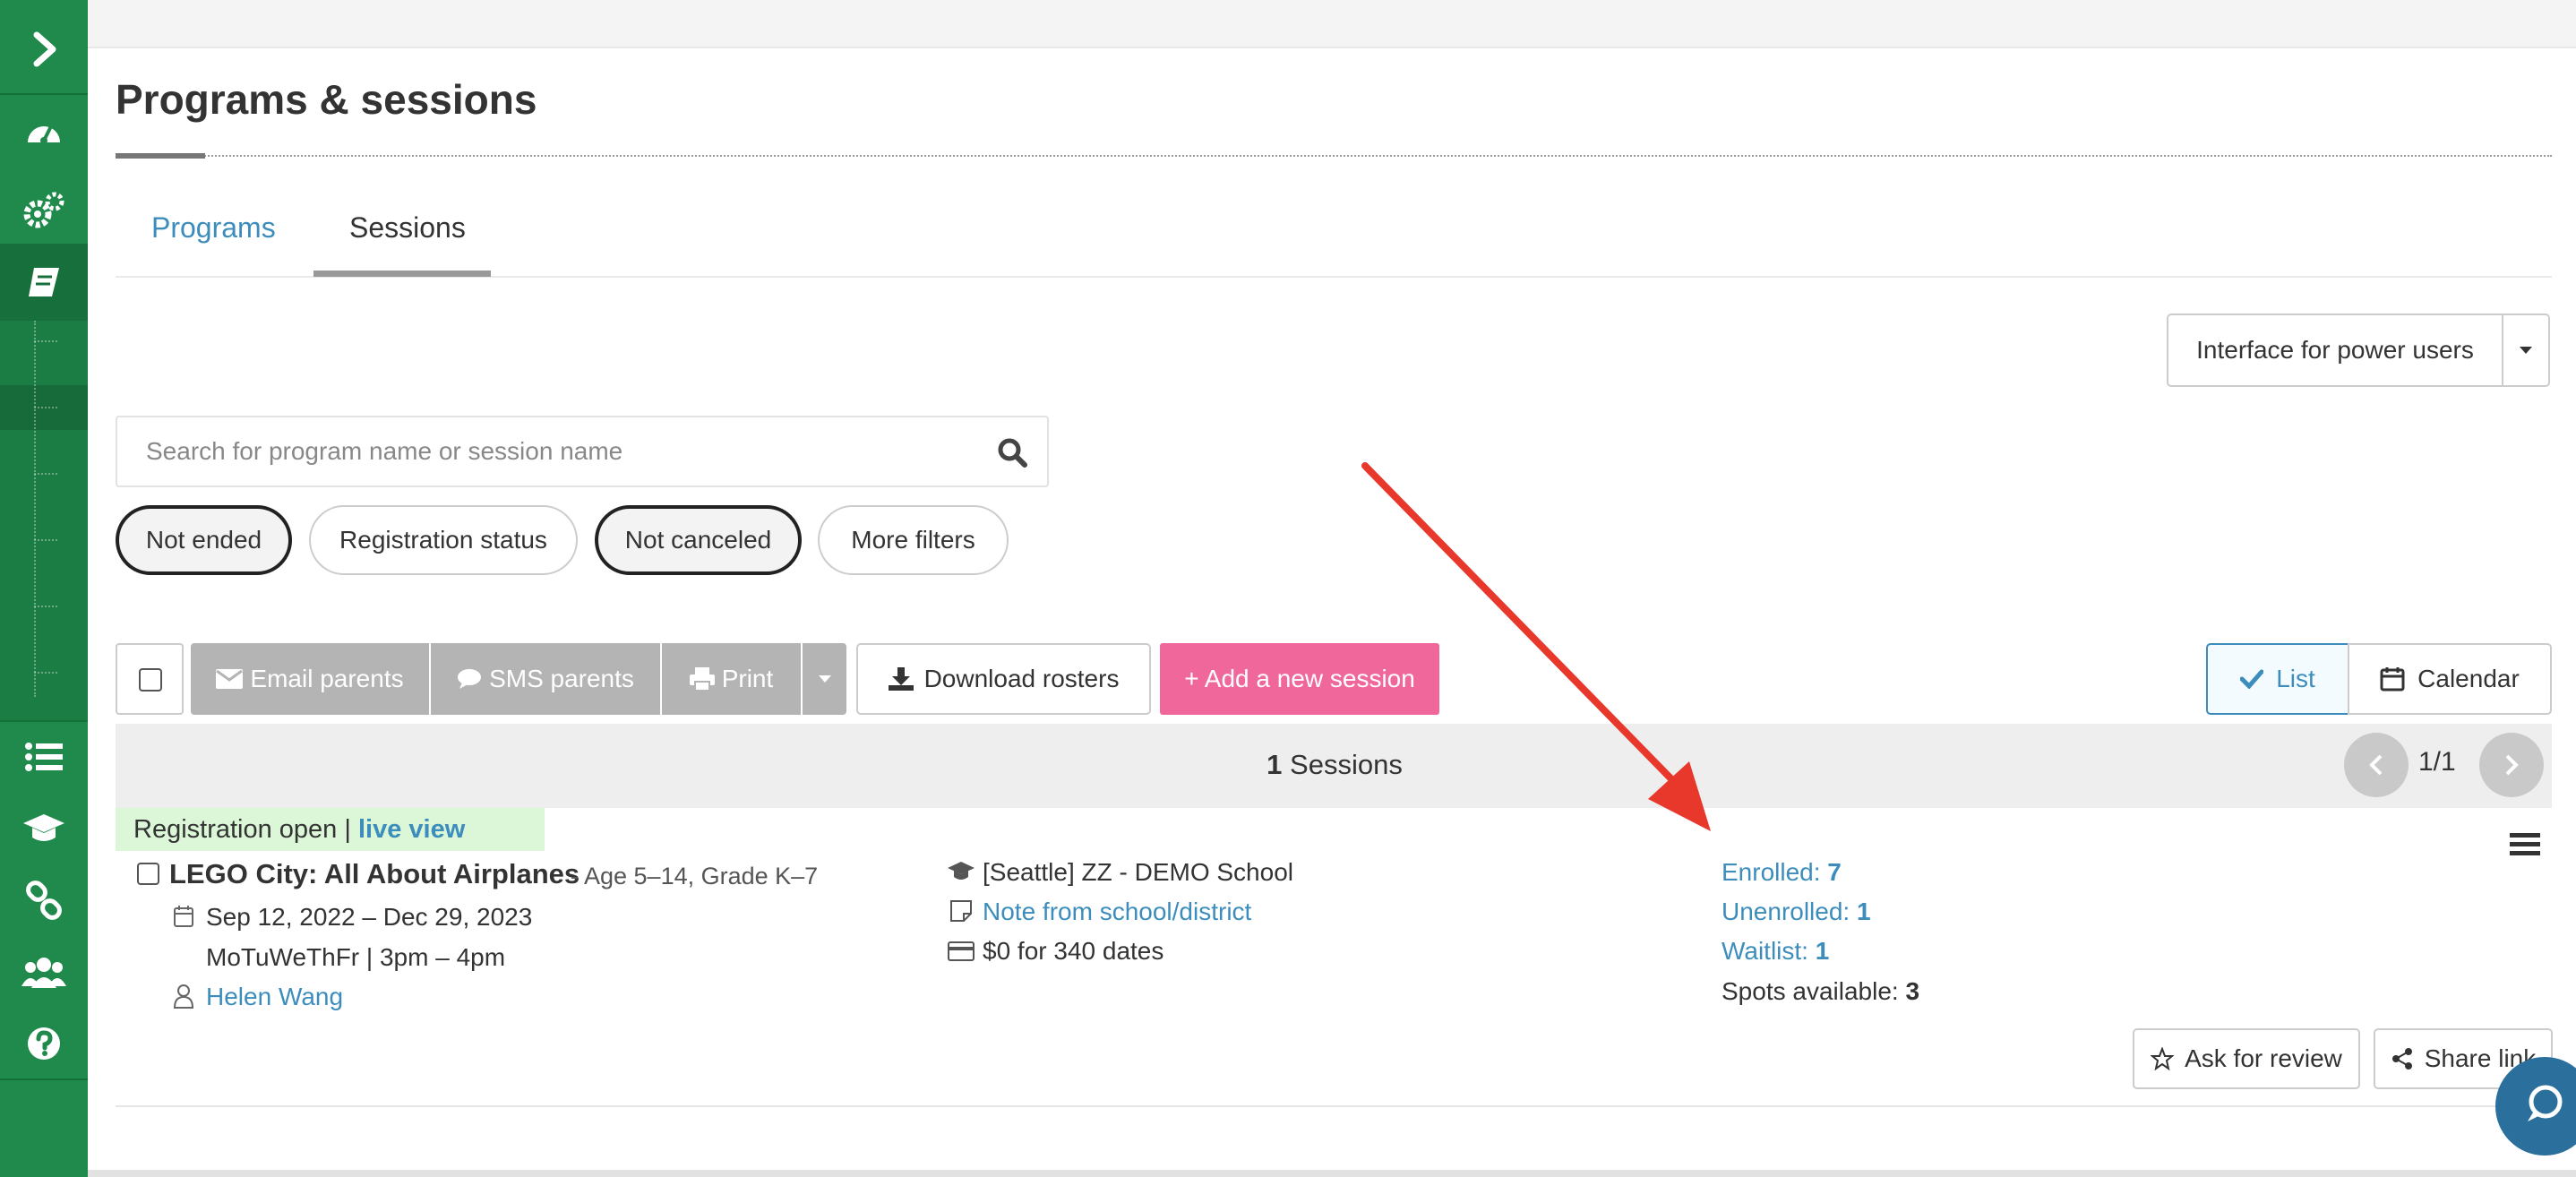 Image resolution: width=2576 pixels, height=1177 pixels. I want to click on list-view-label: List, so click(2295, 678).